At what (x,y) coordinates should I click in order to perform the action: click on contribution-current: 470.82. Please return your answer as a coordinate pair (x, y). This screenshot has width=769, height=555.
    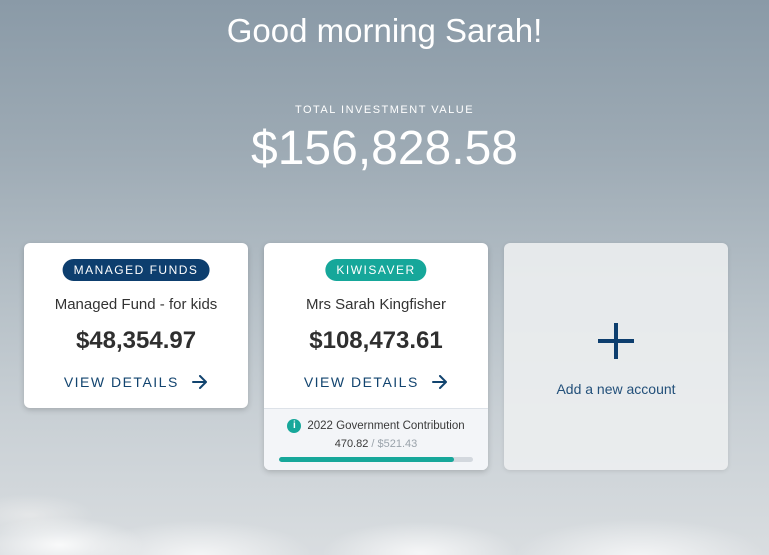
    Looking at the image, I should click on (351, 444).